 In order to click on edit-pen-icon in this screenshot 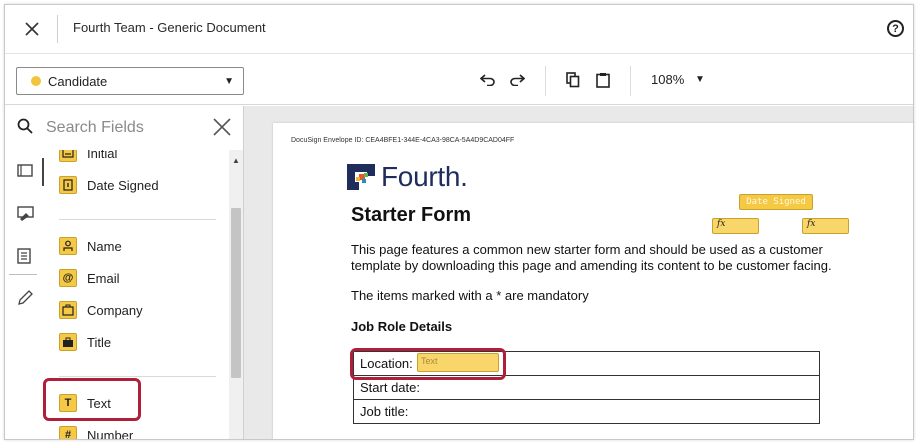, I will do `click(25, 298)`.